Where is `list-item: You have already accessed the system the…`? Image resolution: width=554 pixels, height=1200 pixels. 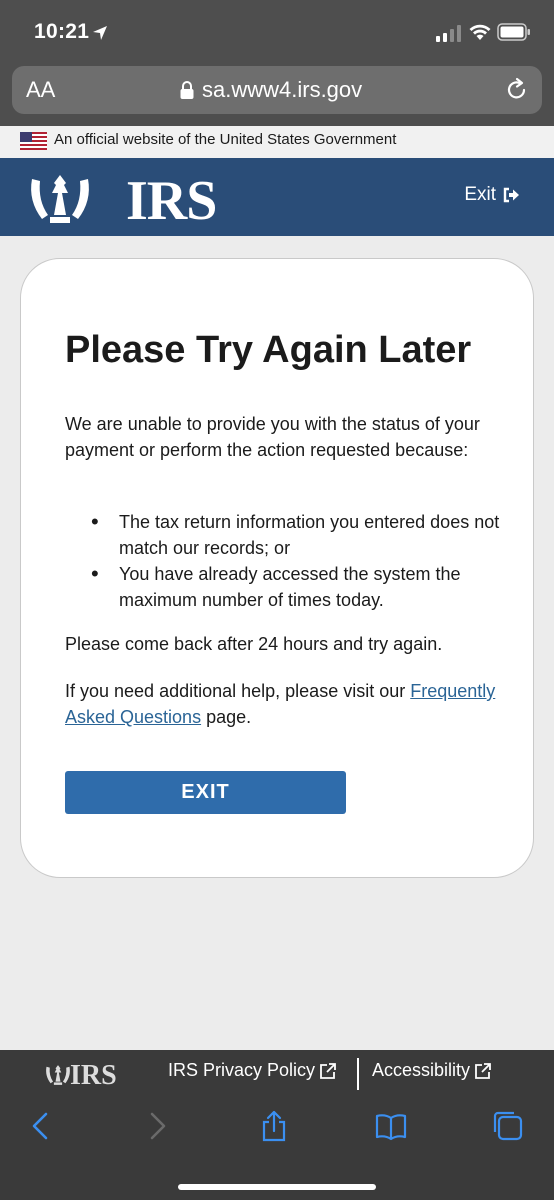
list-item: You have already accessed the system the… is located at coordinates (298, 587).